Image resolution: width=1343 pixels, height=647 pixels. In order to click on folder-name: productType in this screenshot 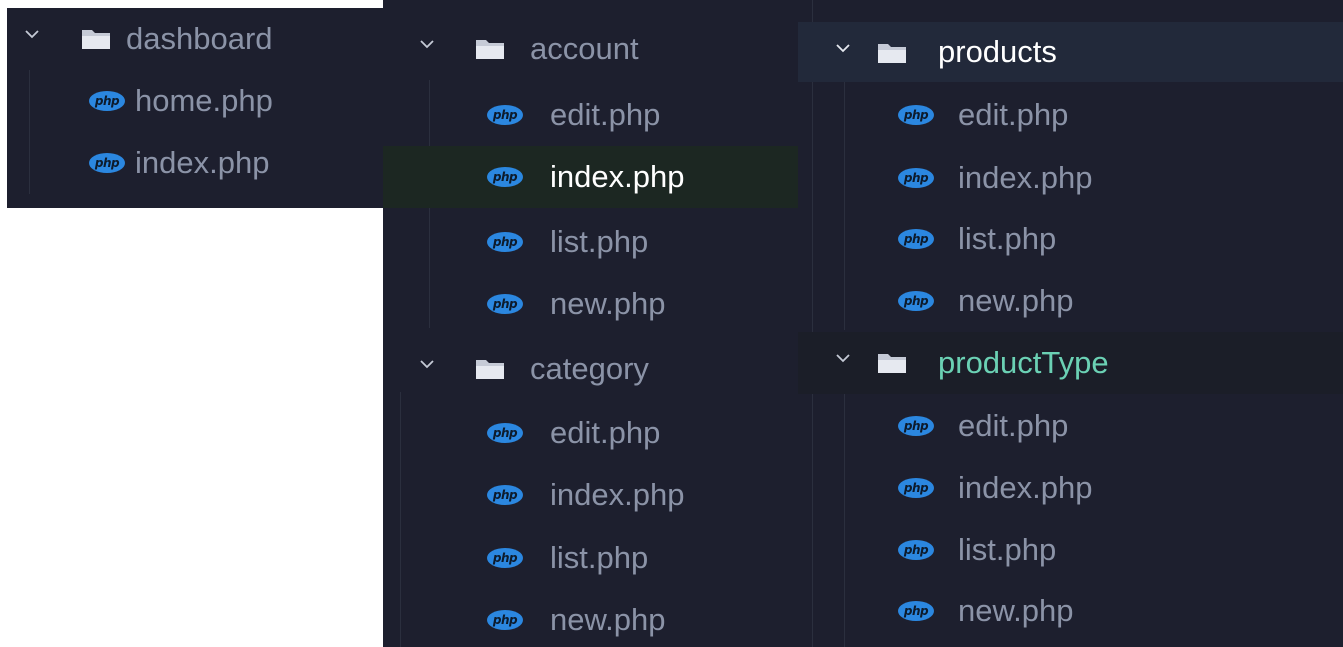, I will do `click(1023, 362)`.